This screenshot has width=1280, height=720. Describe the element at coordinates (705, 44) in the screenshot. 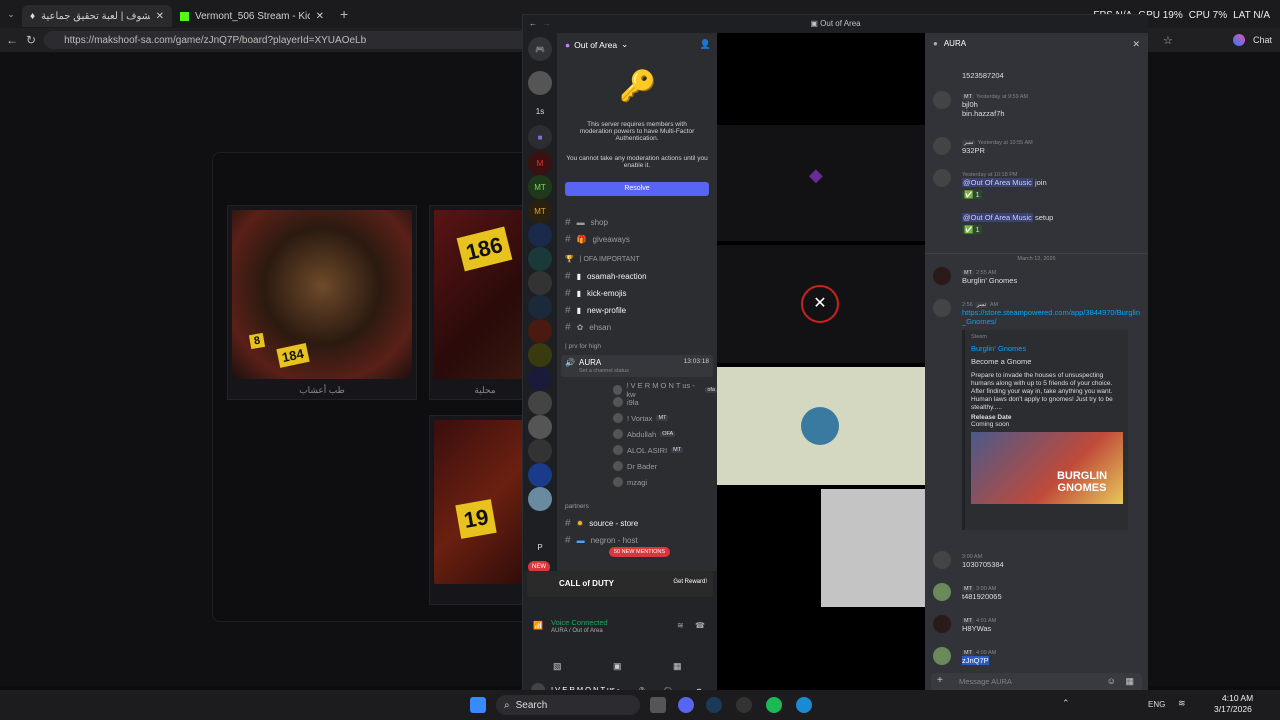

I see `invite-icon: 👤` at that location.